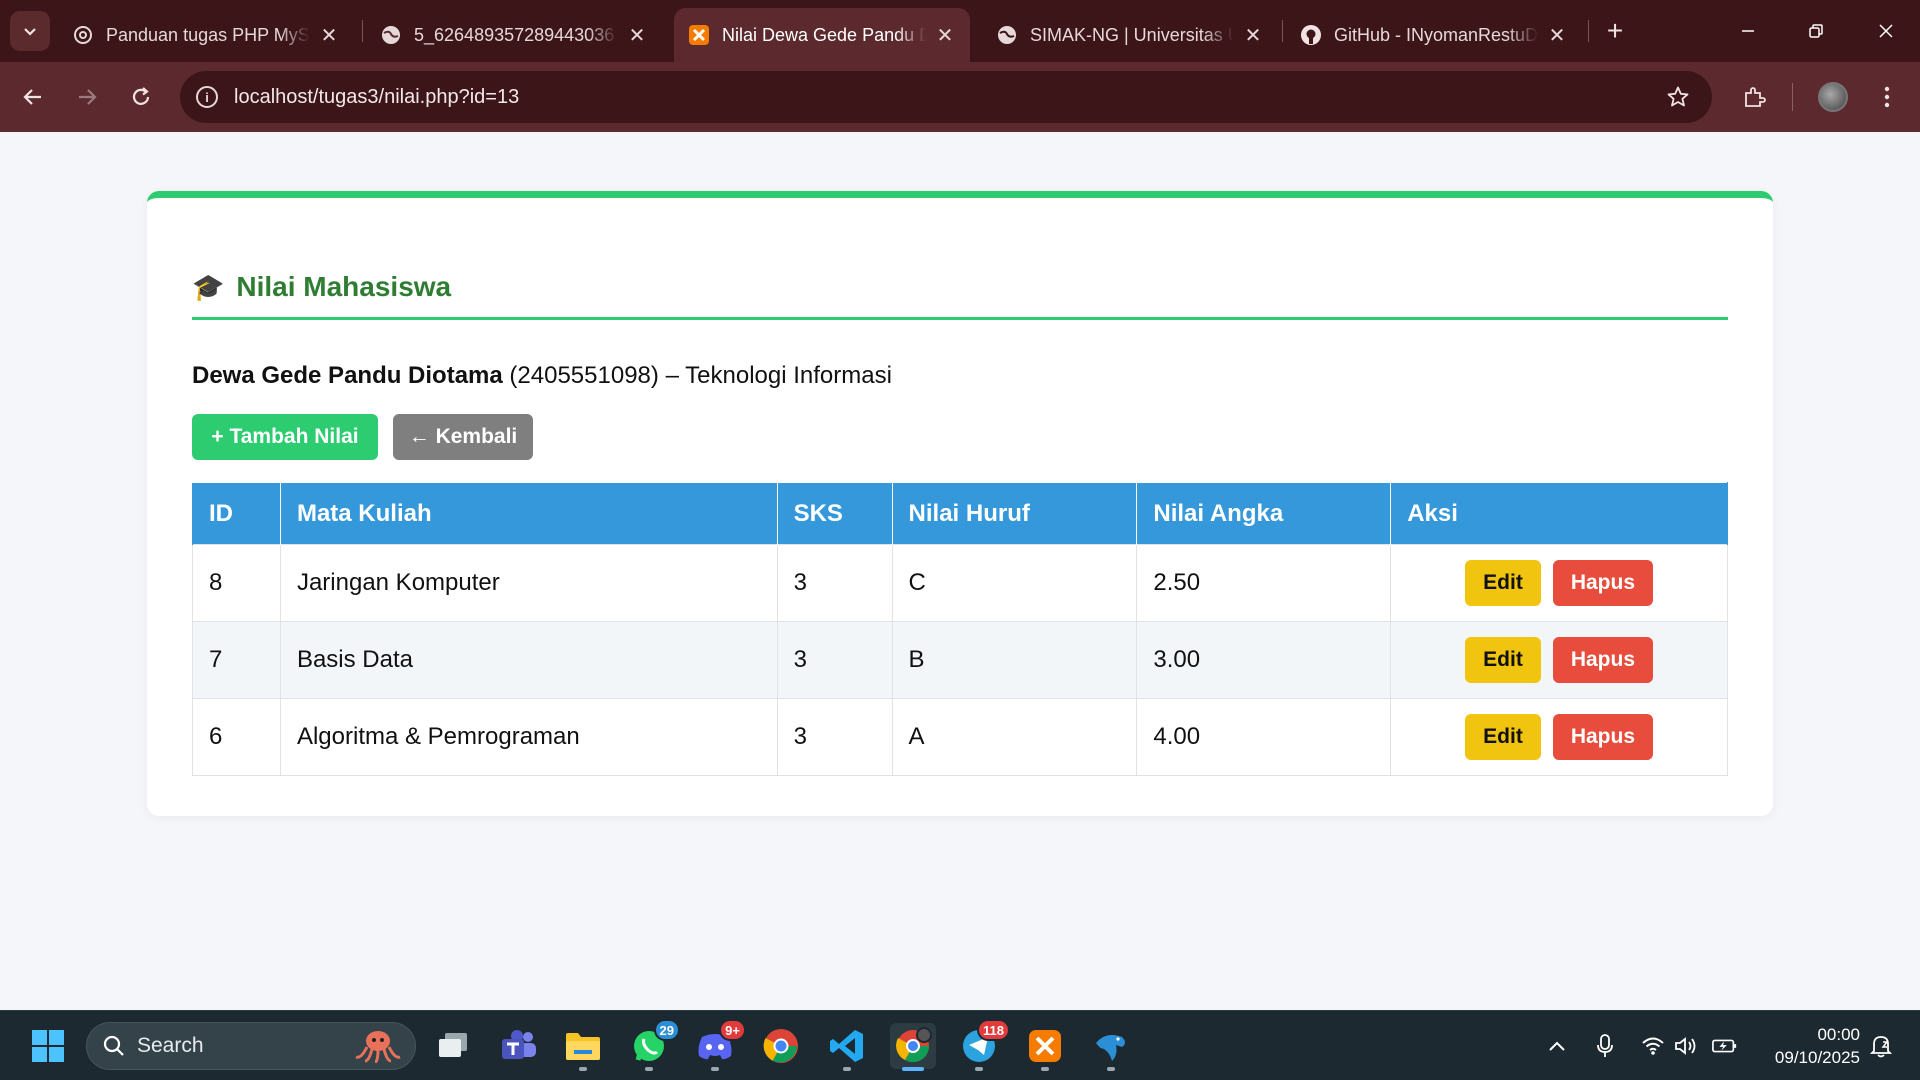 This screenshot has height=1080, width=1920. What do you see at coordinates (1817, 1057) in the screenshot?
I see `clock-date: 09/10/2025` at bounding box center [1817, 1057].